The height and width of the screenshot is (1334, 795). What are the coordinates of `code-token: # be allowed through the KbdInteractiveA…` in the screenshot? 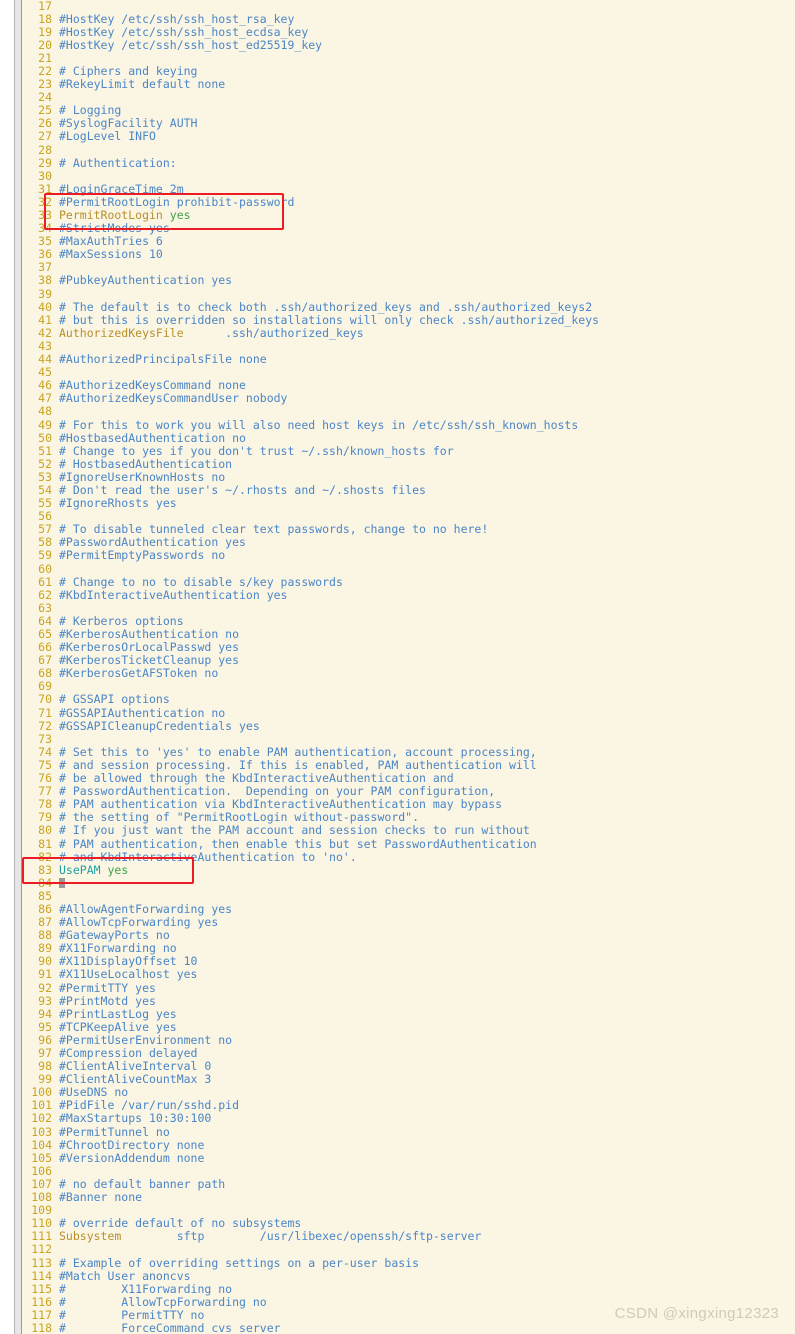 It's located at (256, 778).